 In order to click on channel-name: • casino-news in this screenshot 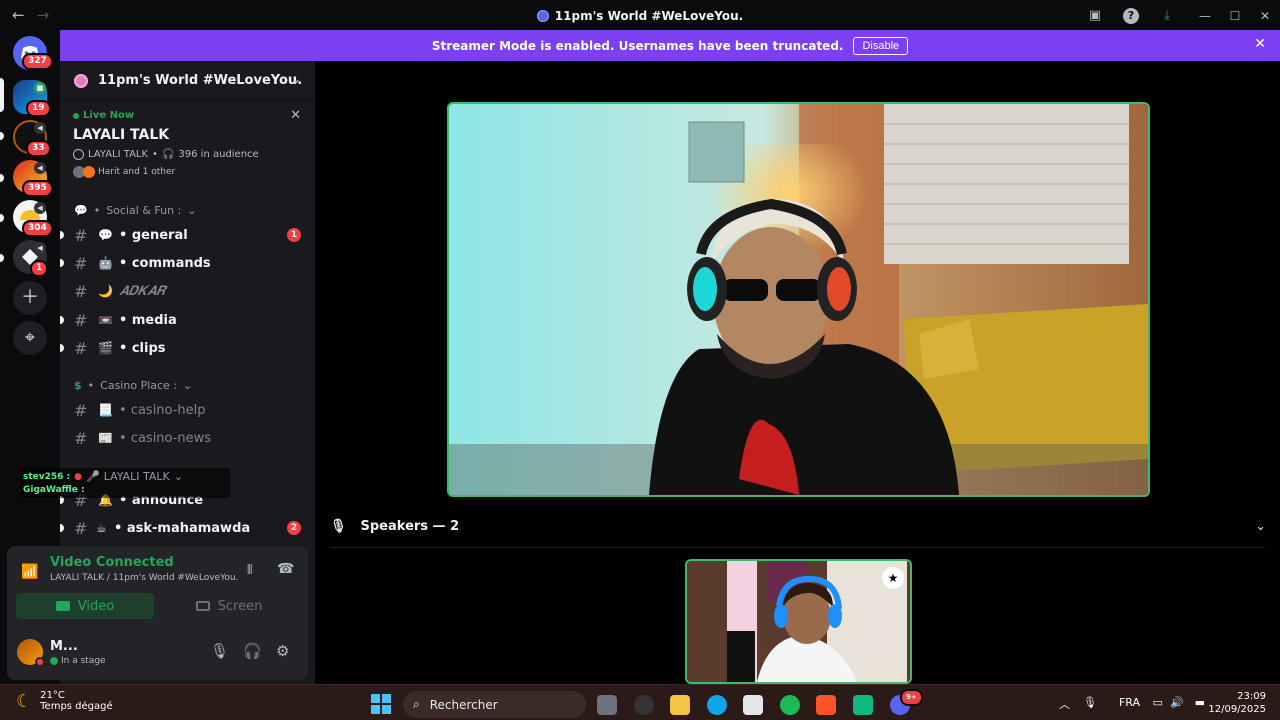, I will do `click(165, 438)`.